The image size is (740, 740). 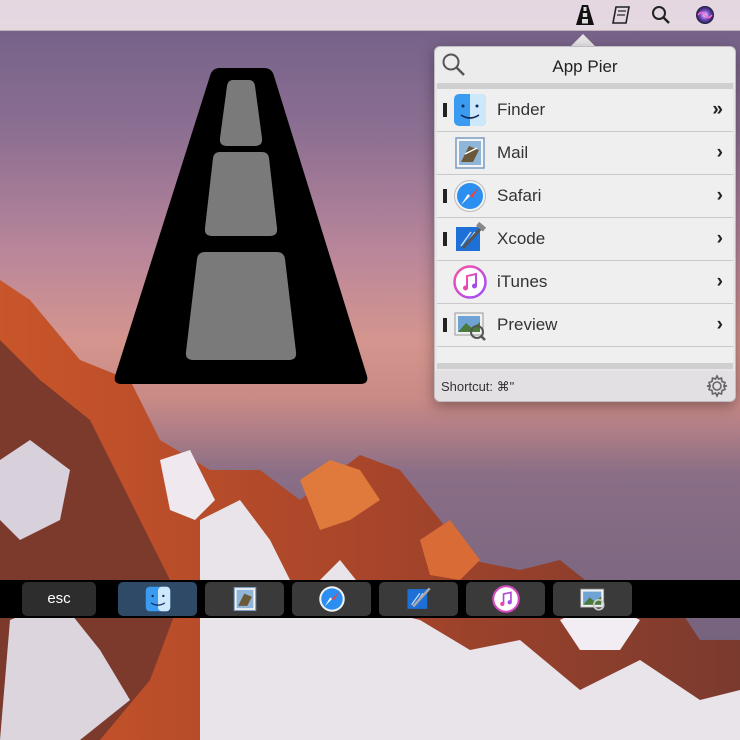 I want to click on touchbar-mail-button, so click(x=244, y=599).